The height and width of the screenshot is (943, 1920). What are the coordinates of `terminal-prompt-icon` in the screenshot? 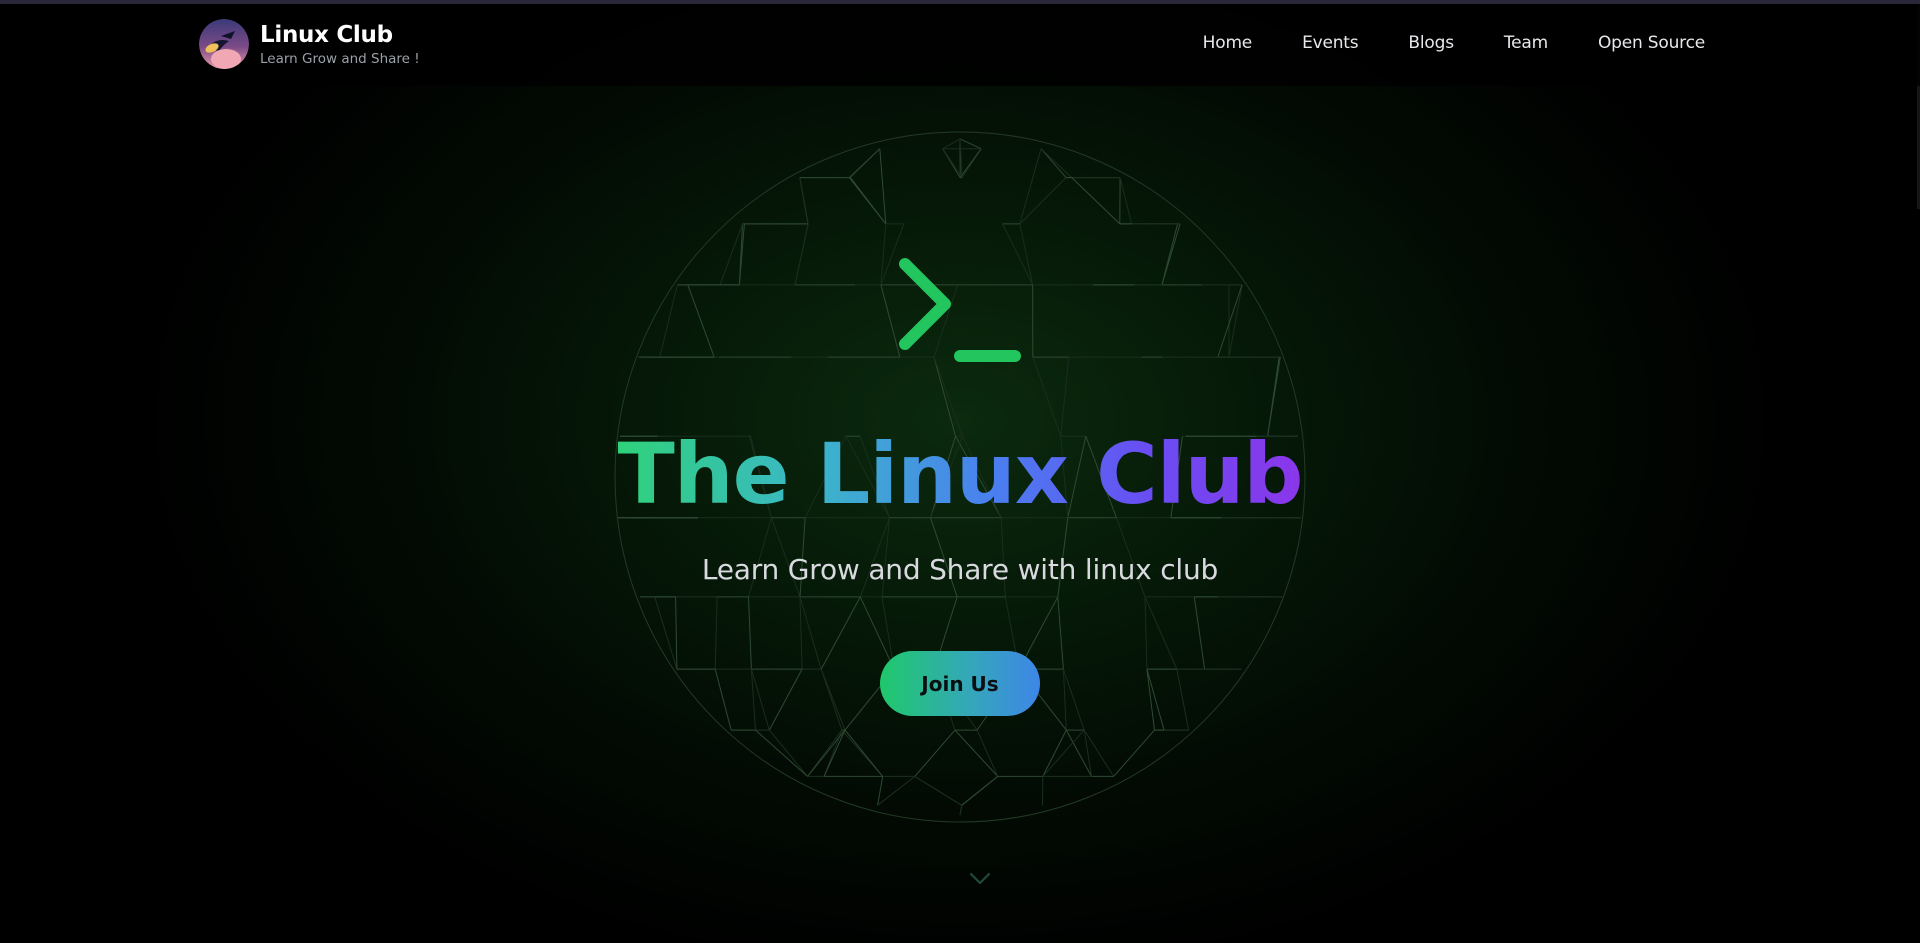 It's located at (960, 310).